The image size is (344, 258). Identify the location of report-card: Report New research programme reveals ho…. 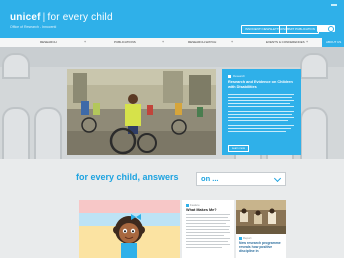
(261, 229).